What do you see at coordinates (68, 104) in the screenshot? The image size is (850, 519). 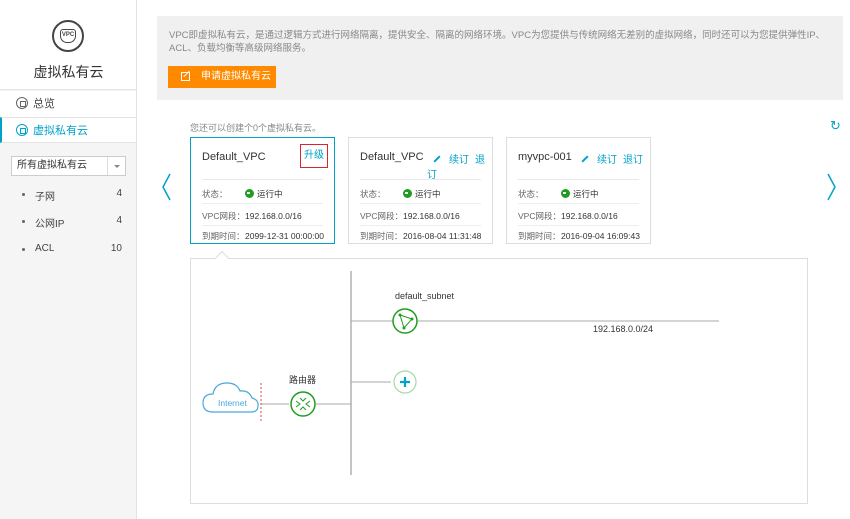 I see `nav-item-overview: 总览` at bounding box center [68, 104].